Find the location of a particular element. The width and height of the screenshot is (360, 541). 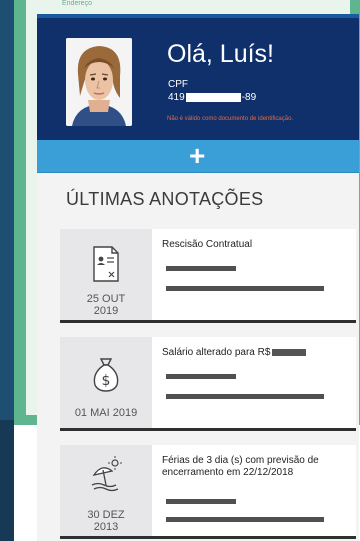

greeting: Olá, Luís! is located at coordinates (220, 54).